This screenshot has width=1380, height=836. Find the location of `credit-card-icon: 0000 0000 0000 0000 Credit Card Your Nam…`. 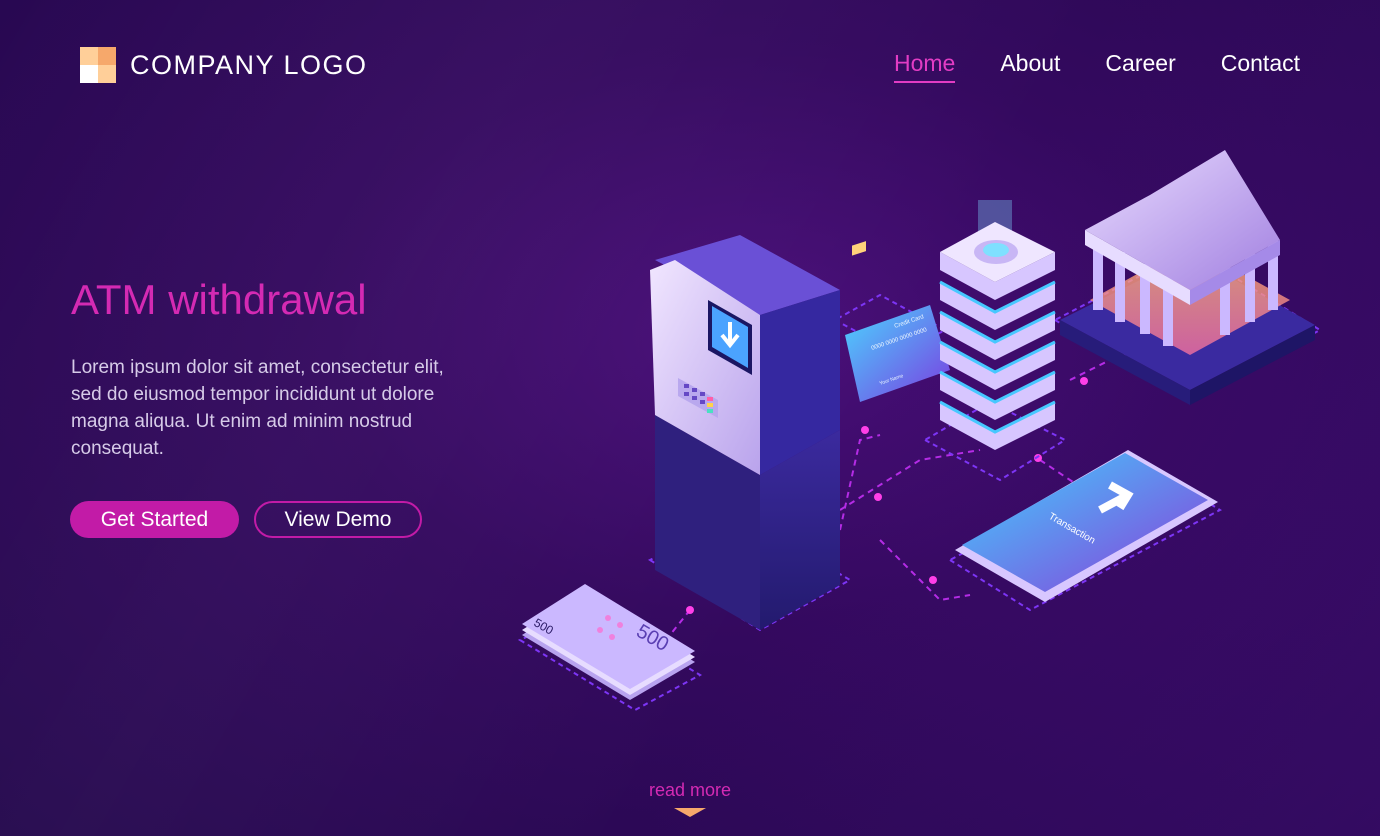

credit-card-icon: 0000 0000 0000 0000 Credit Card Your Nam… is located at coordinates (897, 321).